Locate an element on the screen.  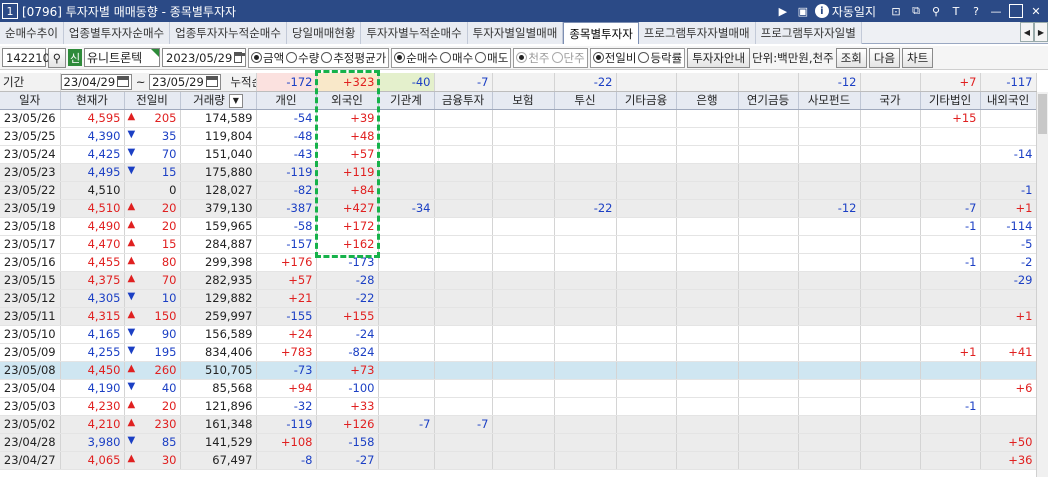
col-header-volume: 거래량 ▼ is located at coordinates (218, 100).